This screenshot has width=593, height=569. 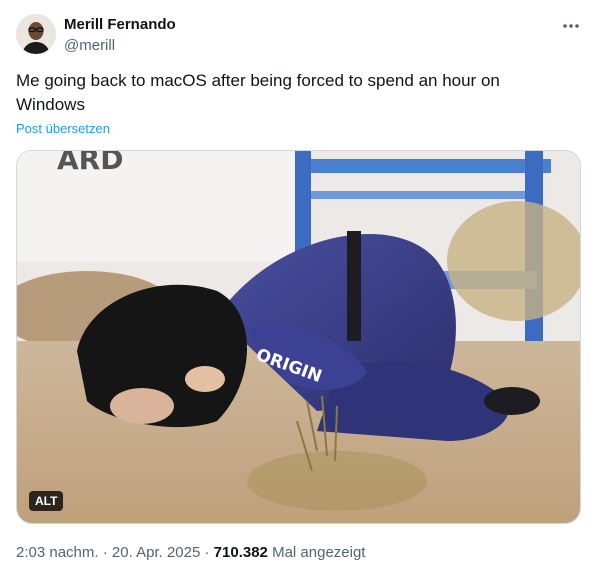 I want to click on tweet-timestamp: 2:03 nachm. · 20. Apr. 2025, so click(x=108, y=552).